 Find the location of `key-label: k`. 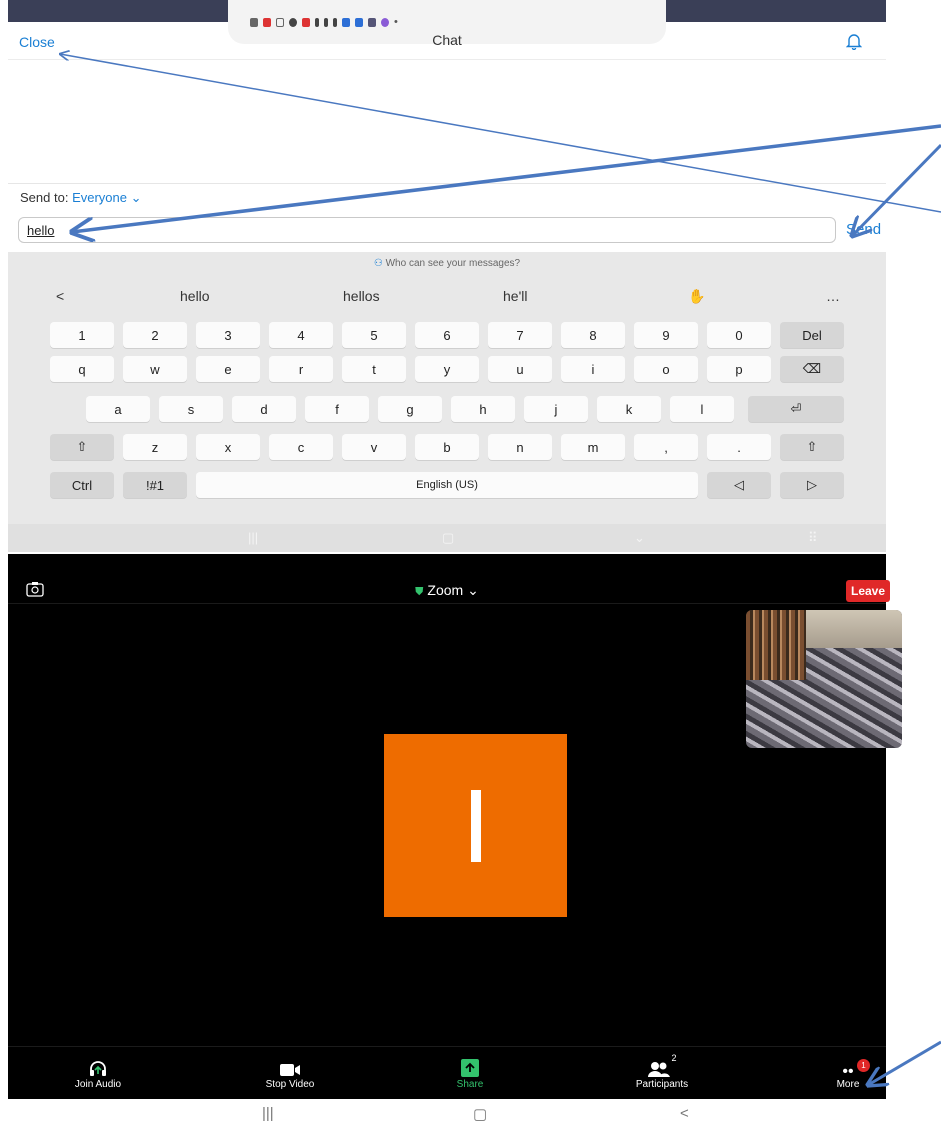

key-label: k is located at coordinates (629, 409).